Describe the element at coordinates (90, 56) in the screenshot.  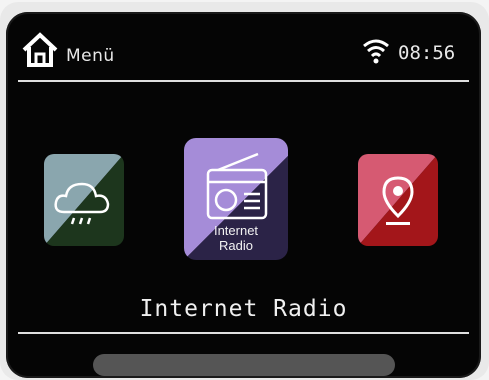
I see `menu-title: Menü` at that location.